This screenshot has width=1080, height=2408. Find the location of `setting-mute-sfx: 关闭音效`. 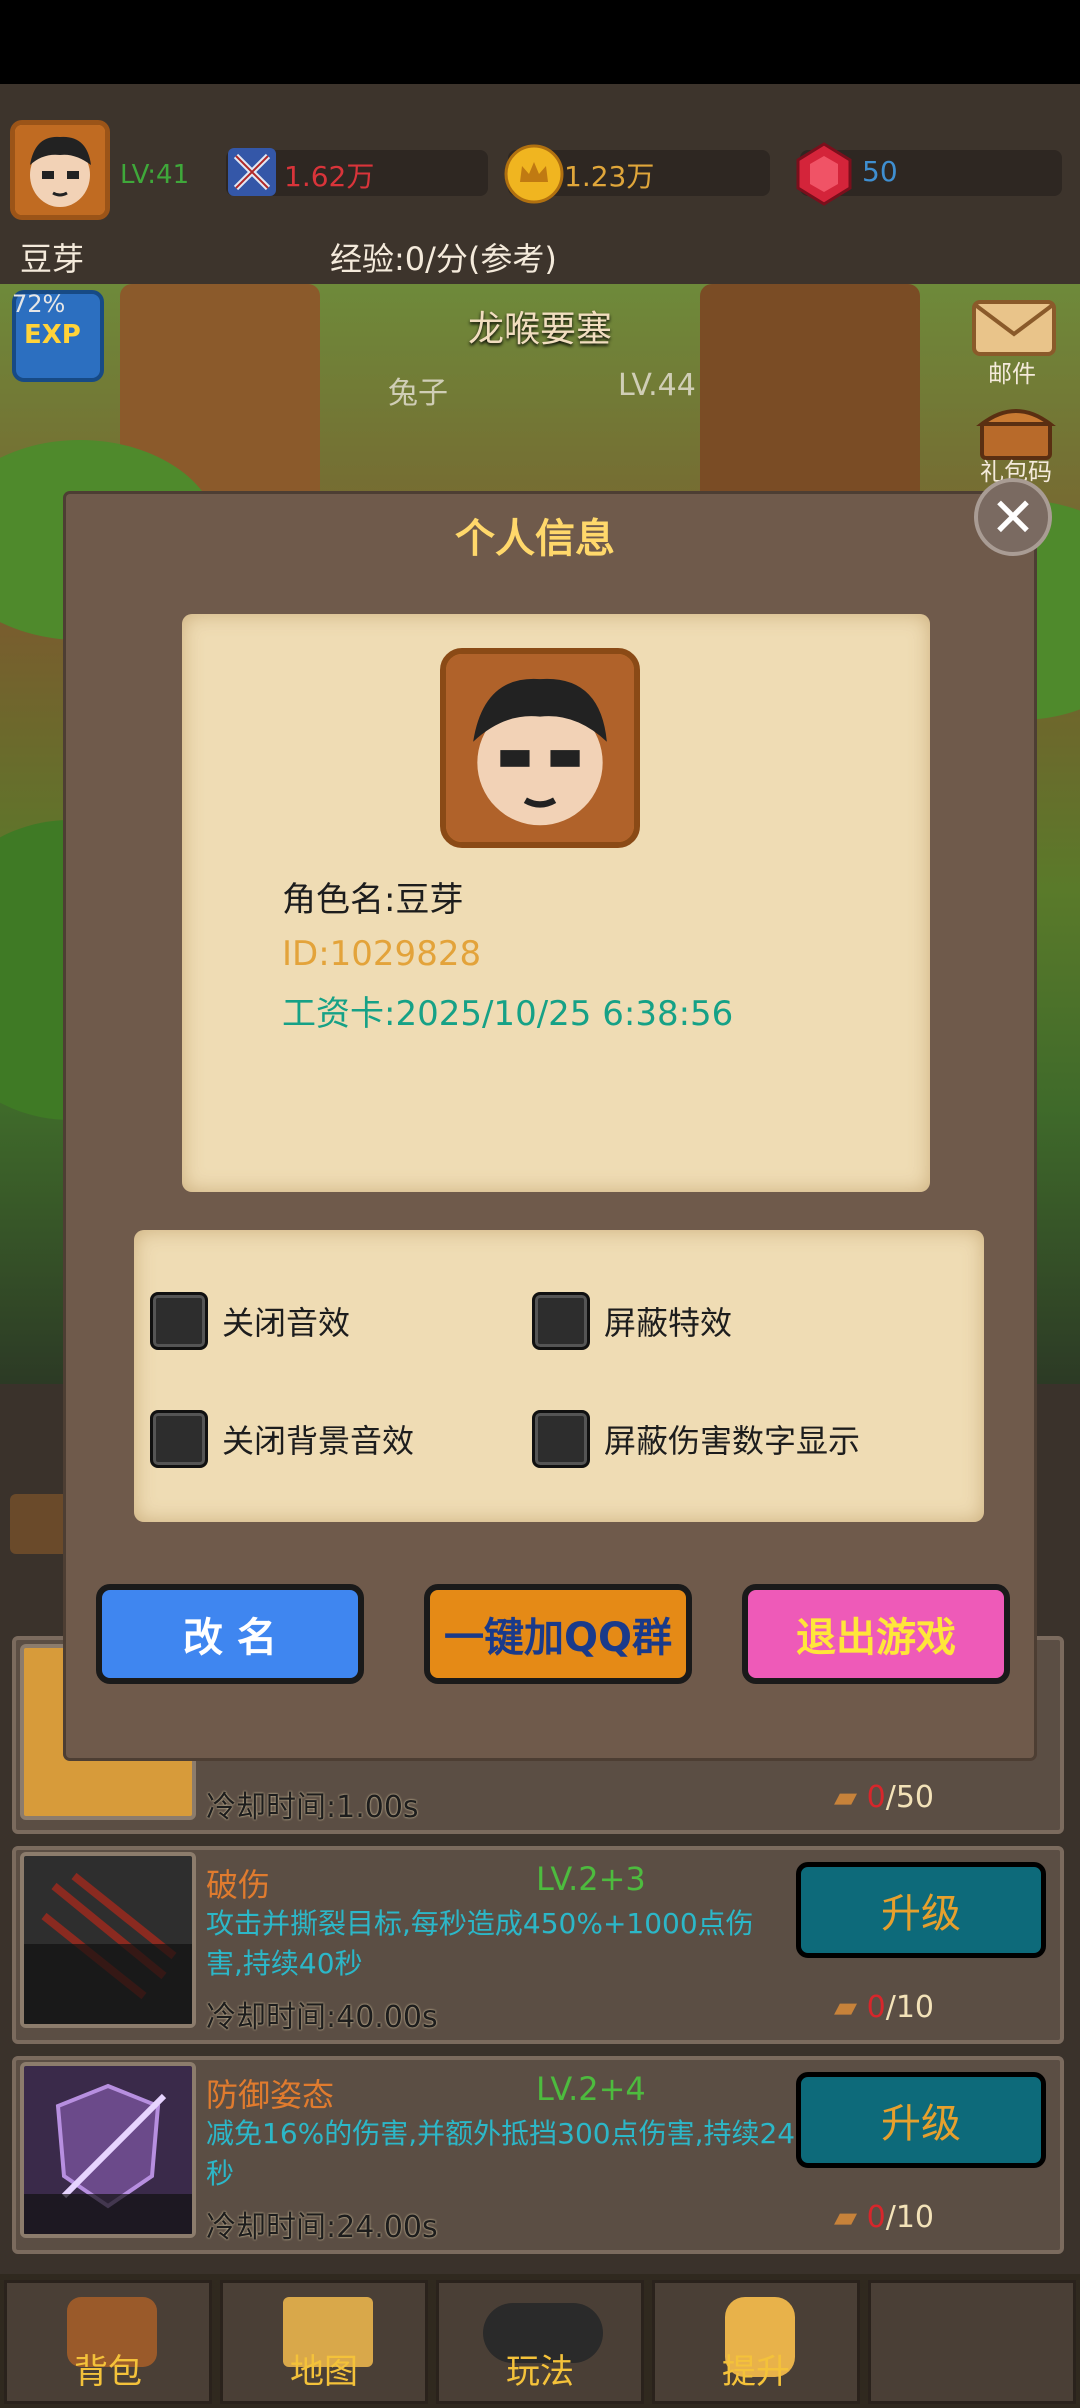

setting-mute-sfx: 关闭音效 is located at coordinates (250, 1321).